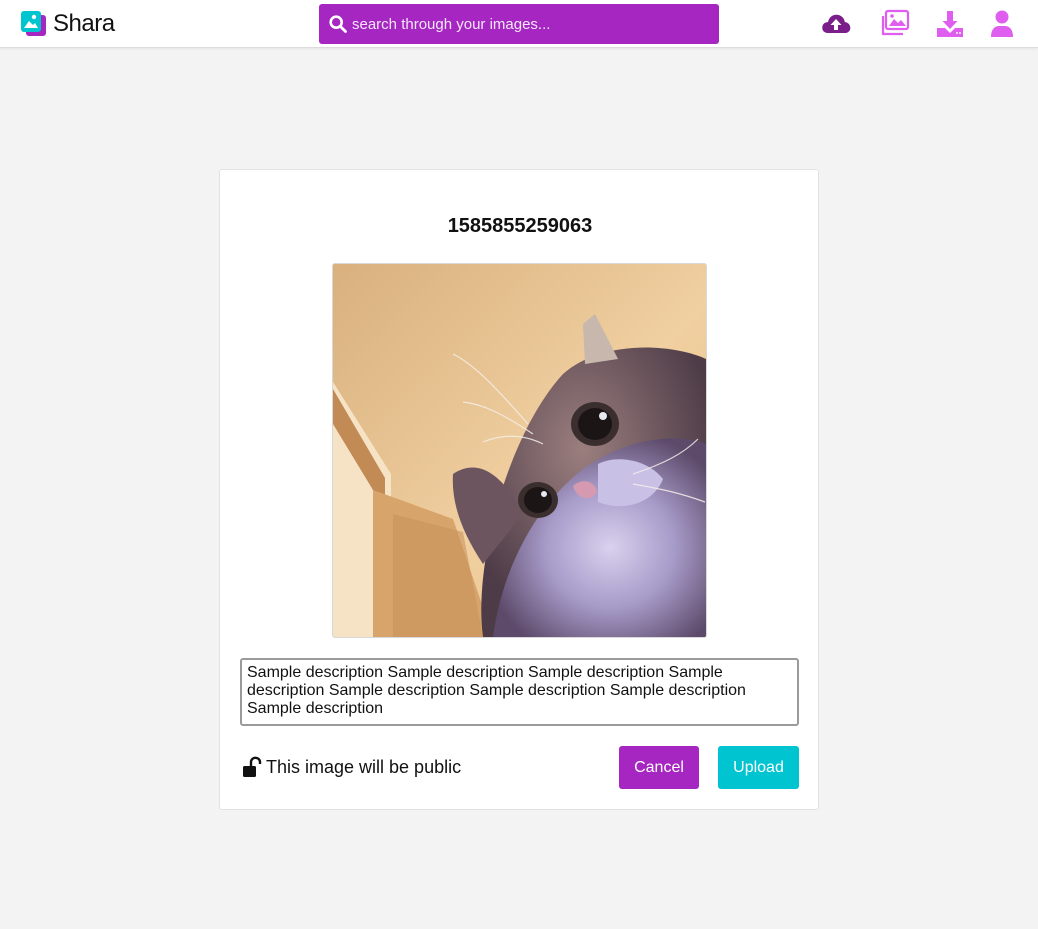 The image size is (1038, 929). I want to click on logo: Shara, so click(67, 24).